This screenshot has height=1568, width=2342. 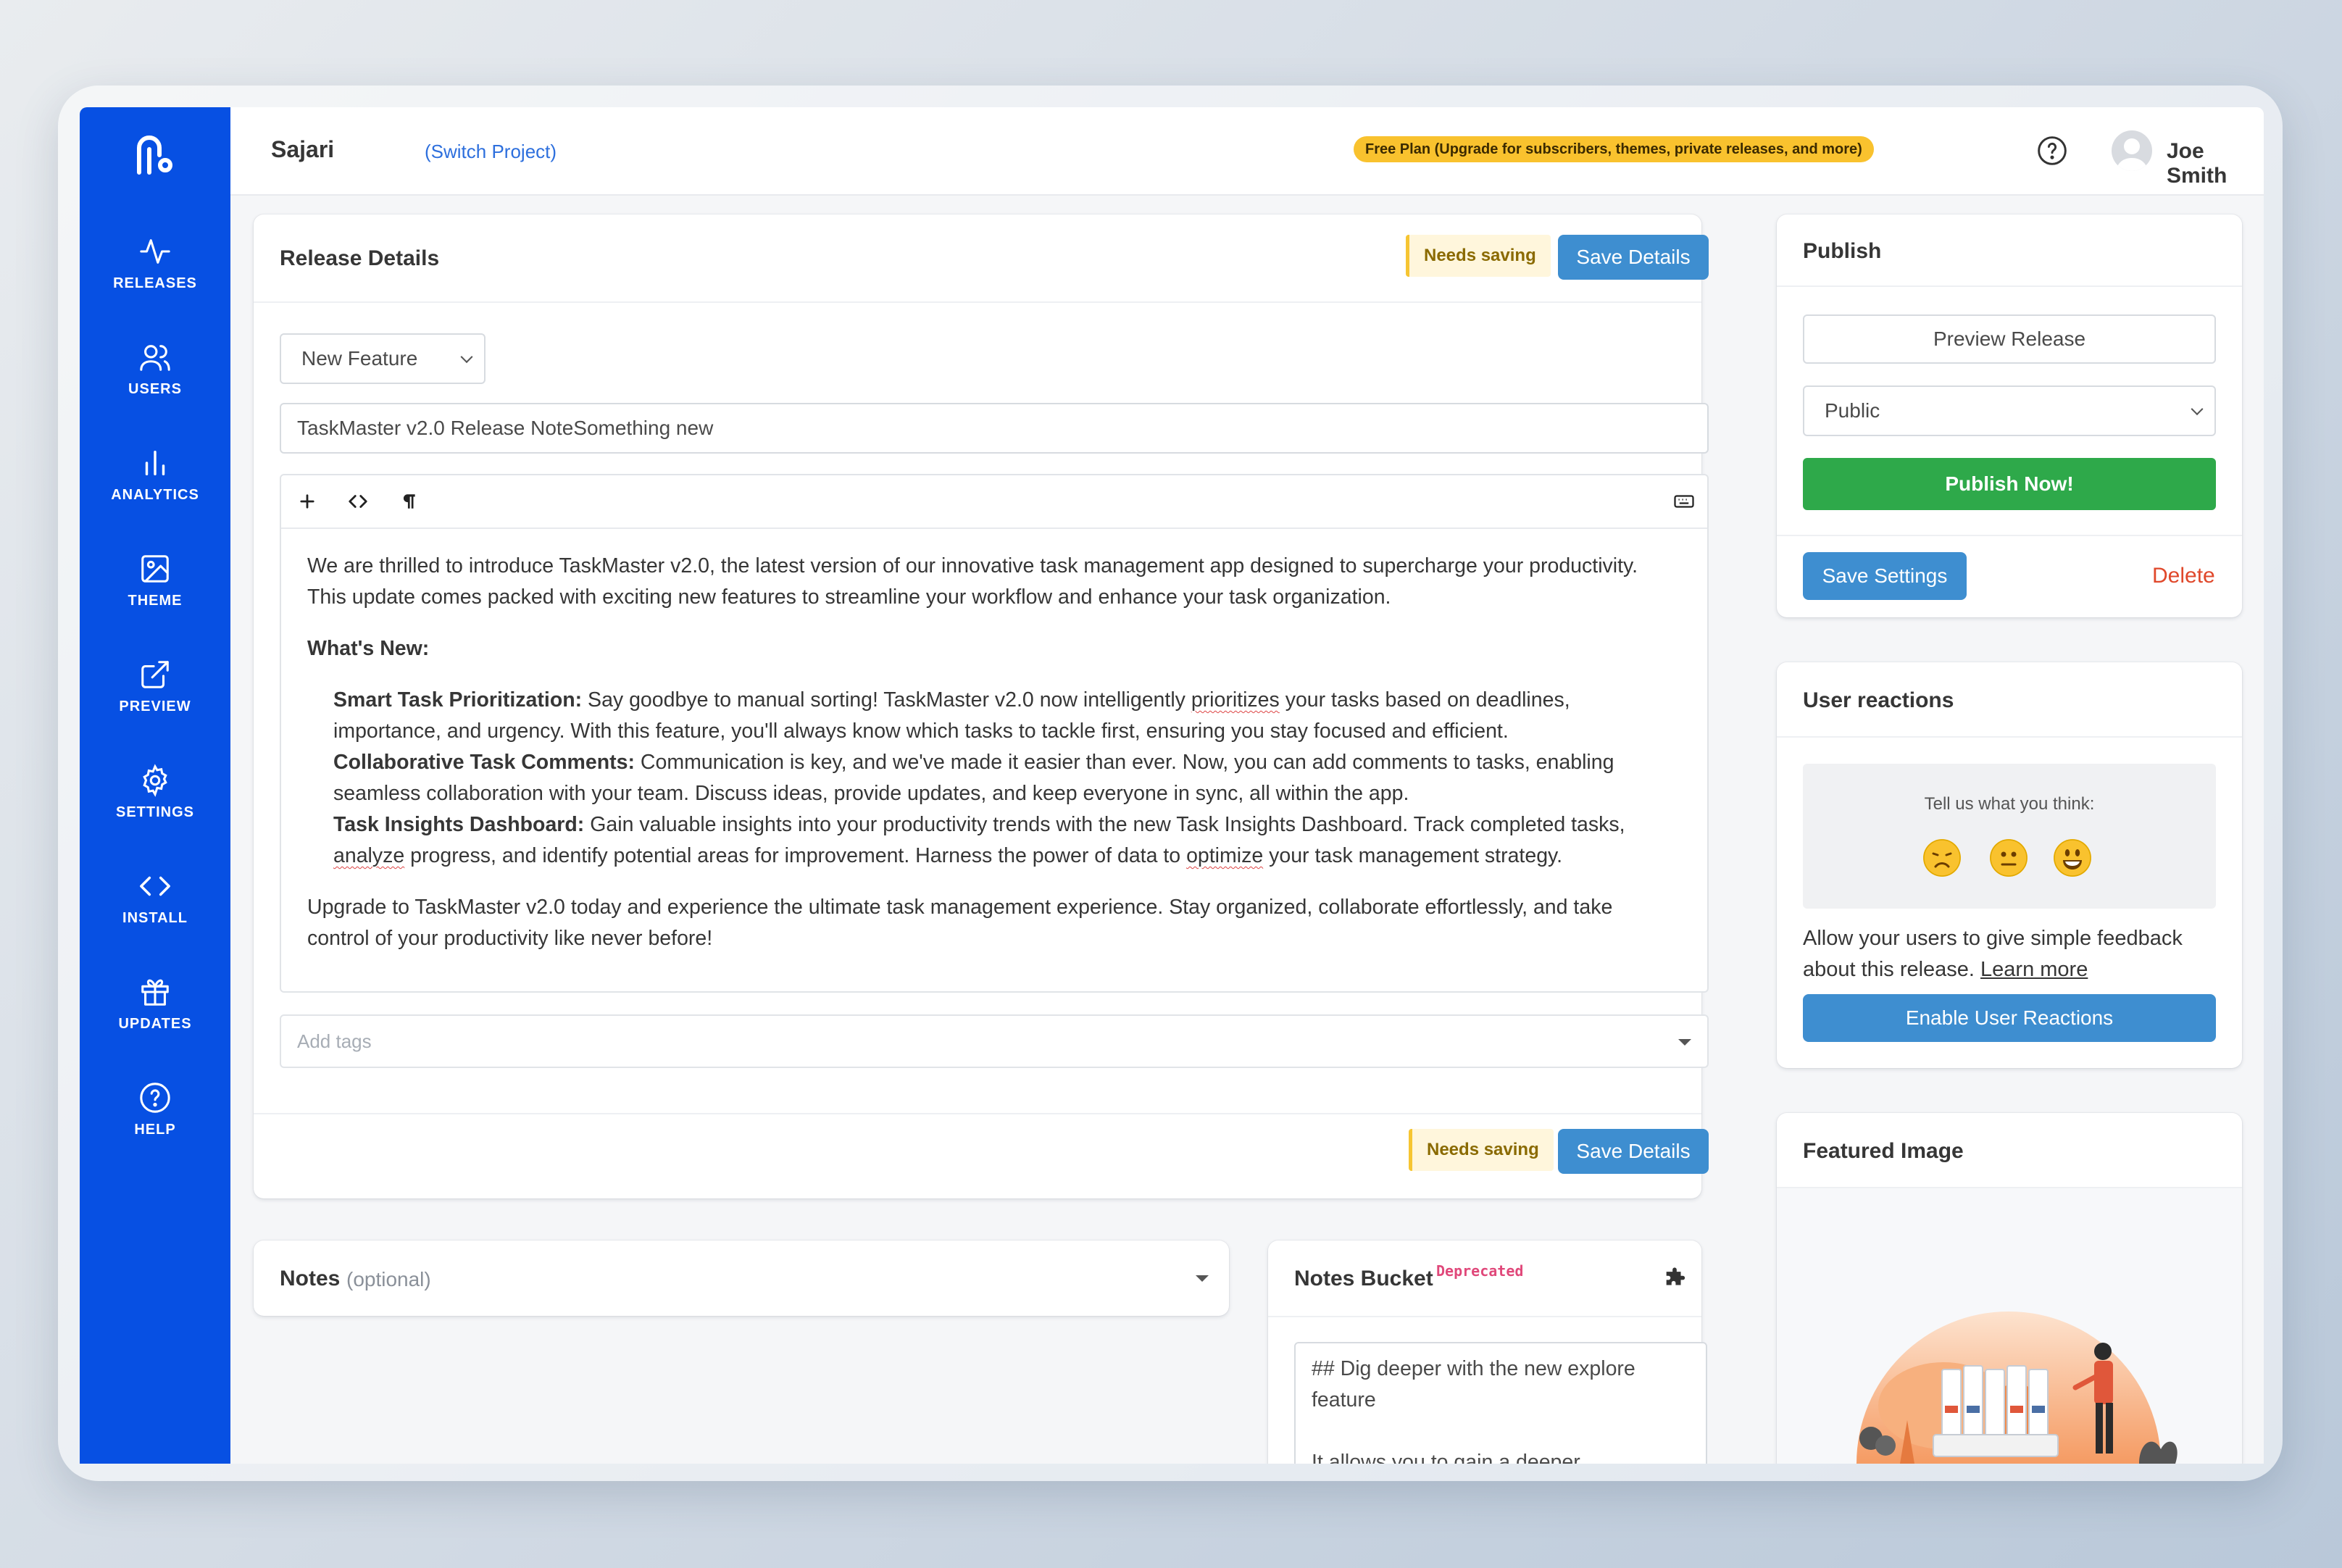 I want to click on pulse-icon, so click(x=155, y=251).